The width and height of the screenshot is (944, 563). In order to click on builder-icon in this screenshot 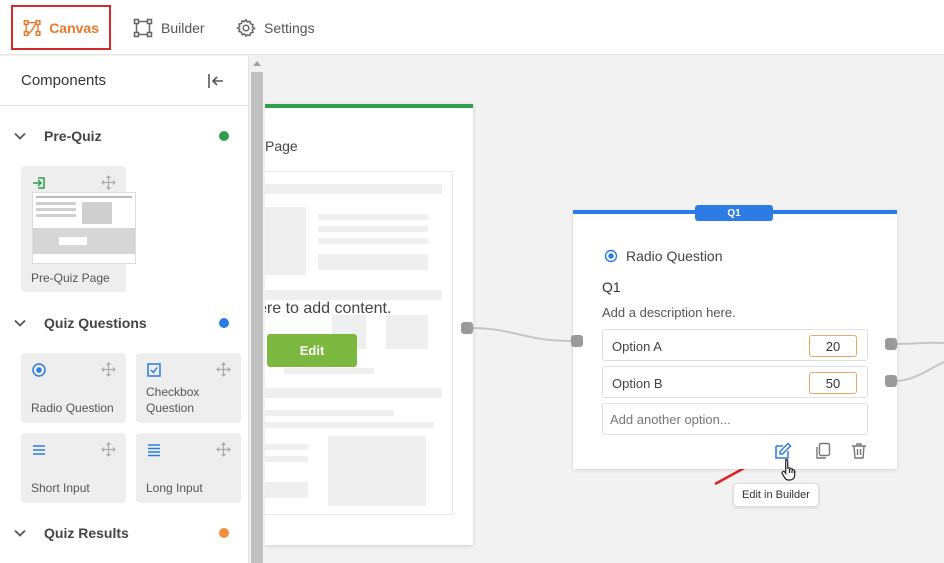, I will do `click(143, 27)`.